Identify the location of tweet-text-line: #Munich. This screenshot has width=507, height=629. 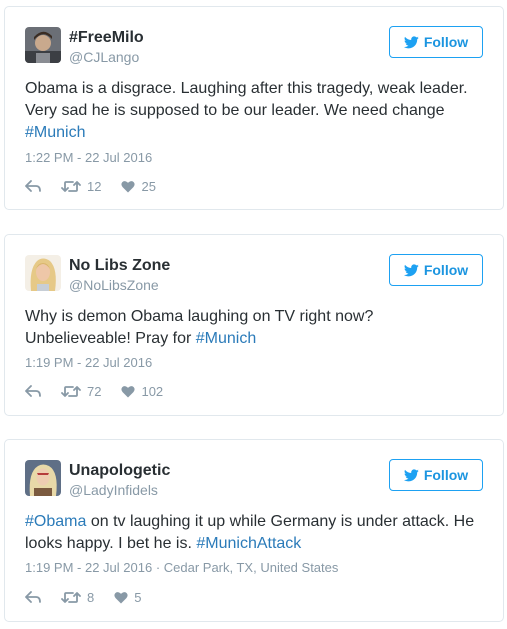
(254, 133).